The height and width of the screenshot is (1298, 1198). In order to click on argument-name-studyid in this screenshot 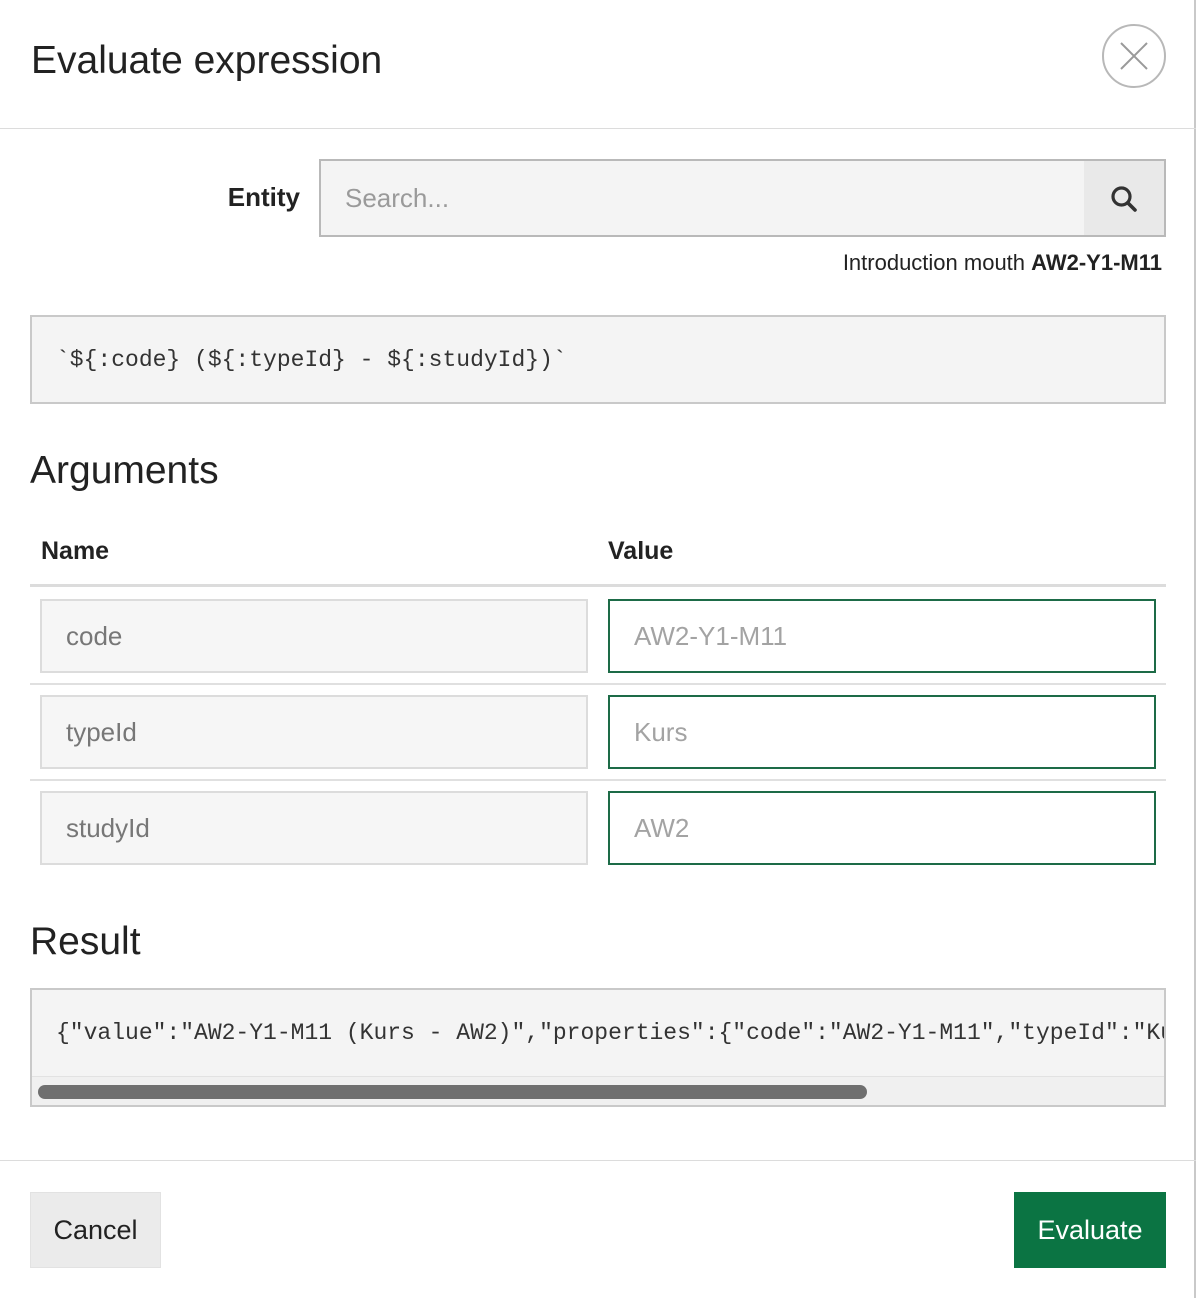, I will do `click(314, 828)`.